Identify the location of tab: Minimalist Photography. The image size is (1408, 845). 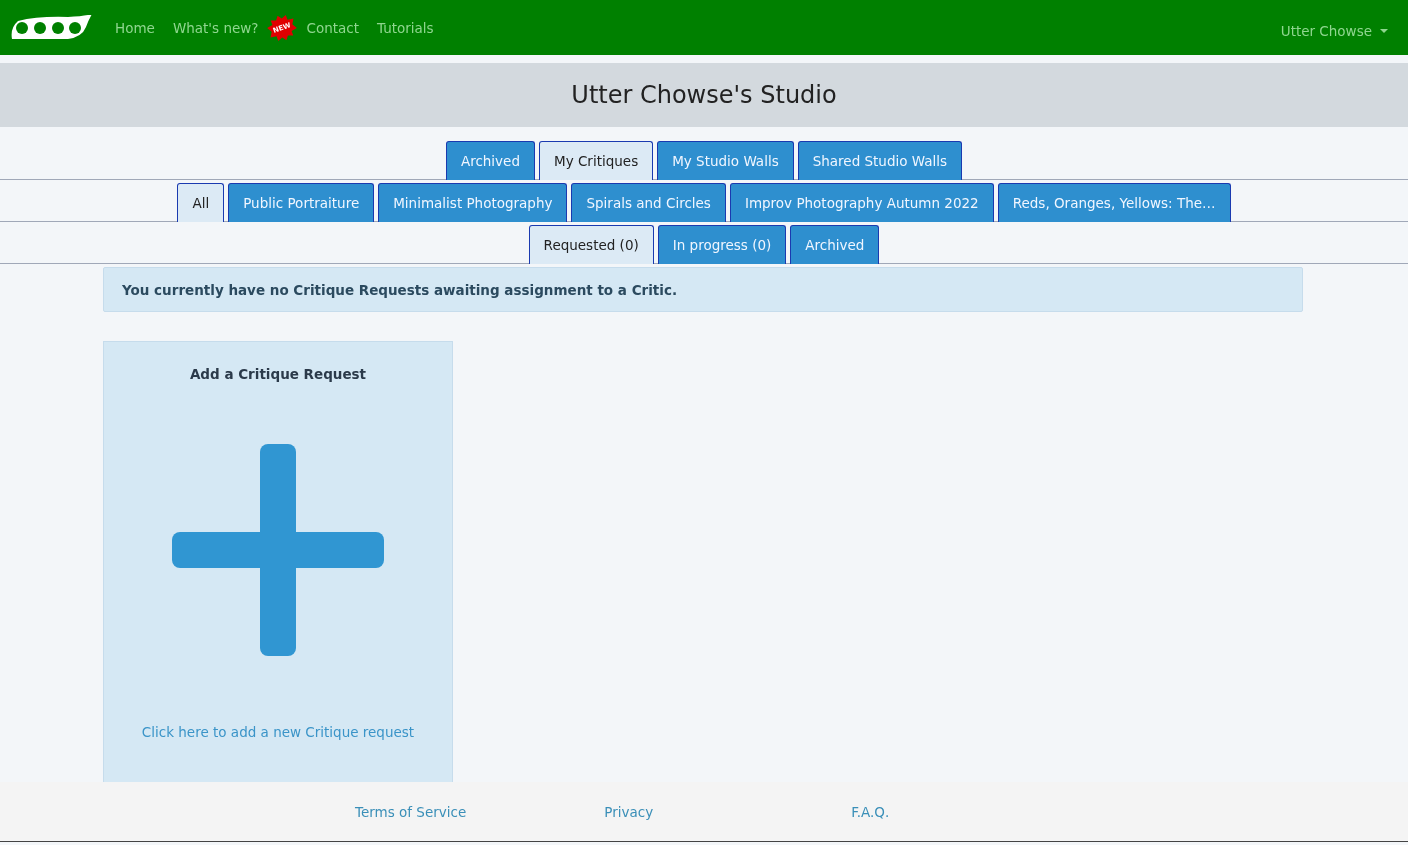
(473, 202).